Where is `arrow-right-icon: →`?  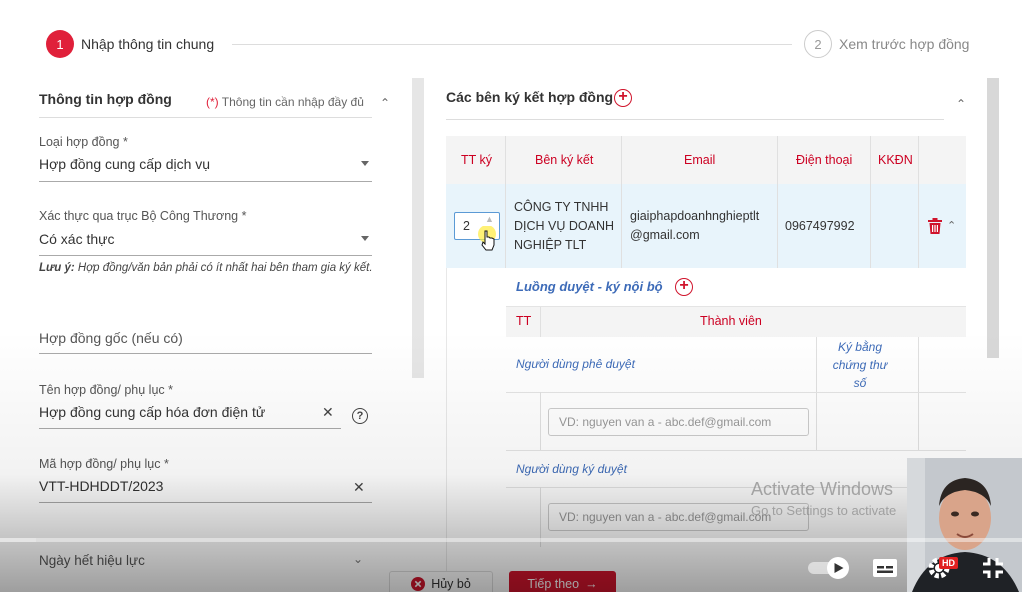
arrow-right-icon: → is located at coordinates (591, 584).